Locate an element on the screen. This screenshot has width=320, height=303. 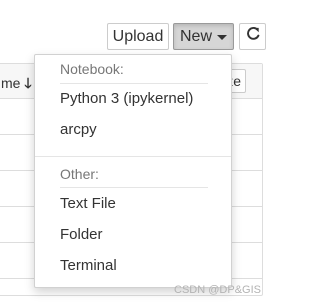
menu-item-terminal: Terminal is located at coordinates (133, 266).